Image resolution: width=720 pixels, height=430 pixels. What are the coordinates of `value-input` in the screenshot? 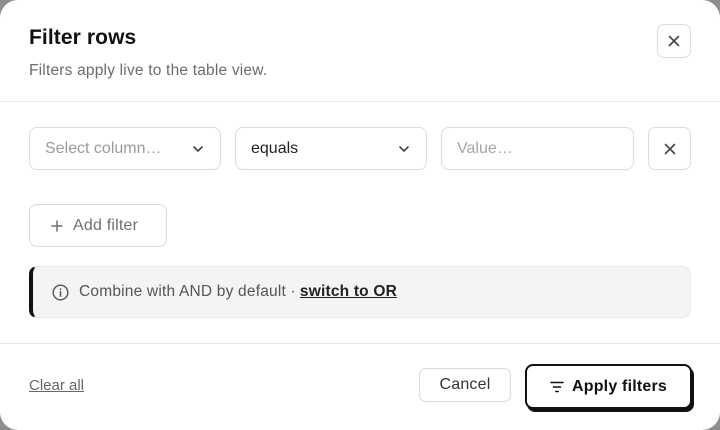 It's located at (537, 148).